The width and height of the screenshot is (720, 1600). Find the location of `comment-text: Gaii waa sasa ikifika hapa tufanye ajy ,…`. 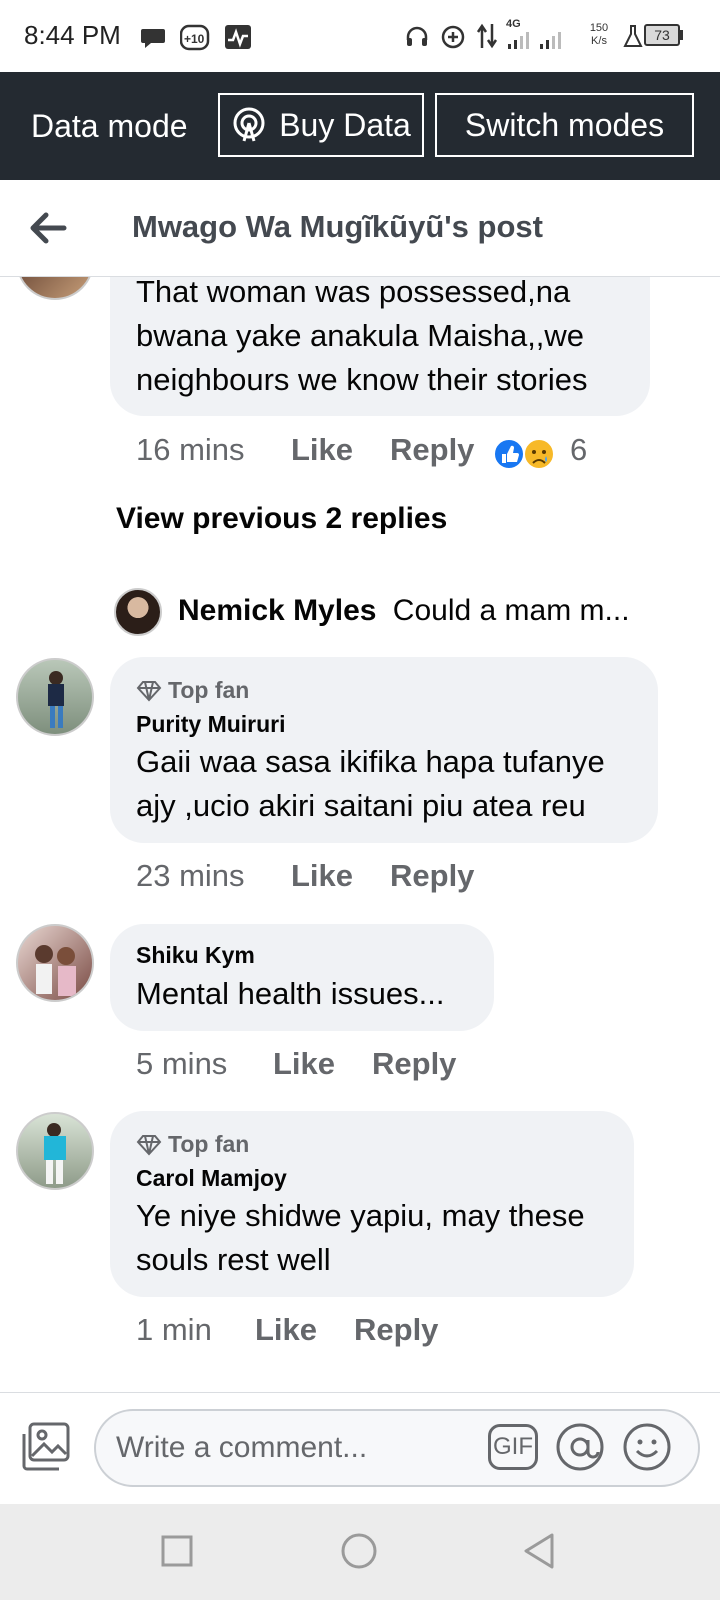

comment-text: Gaii waa sasa ikifika hapa tufanye ajy ,… is located at coordinates (393, 784).